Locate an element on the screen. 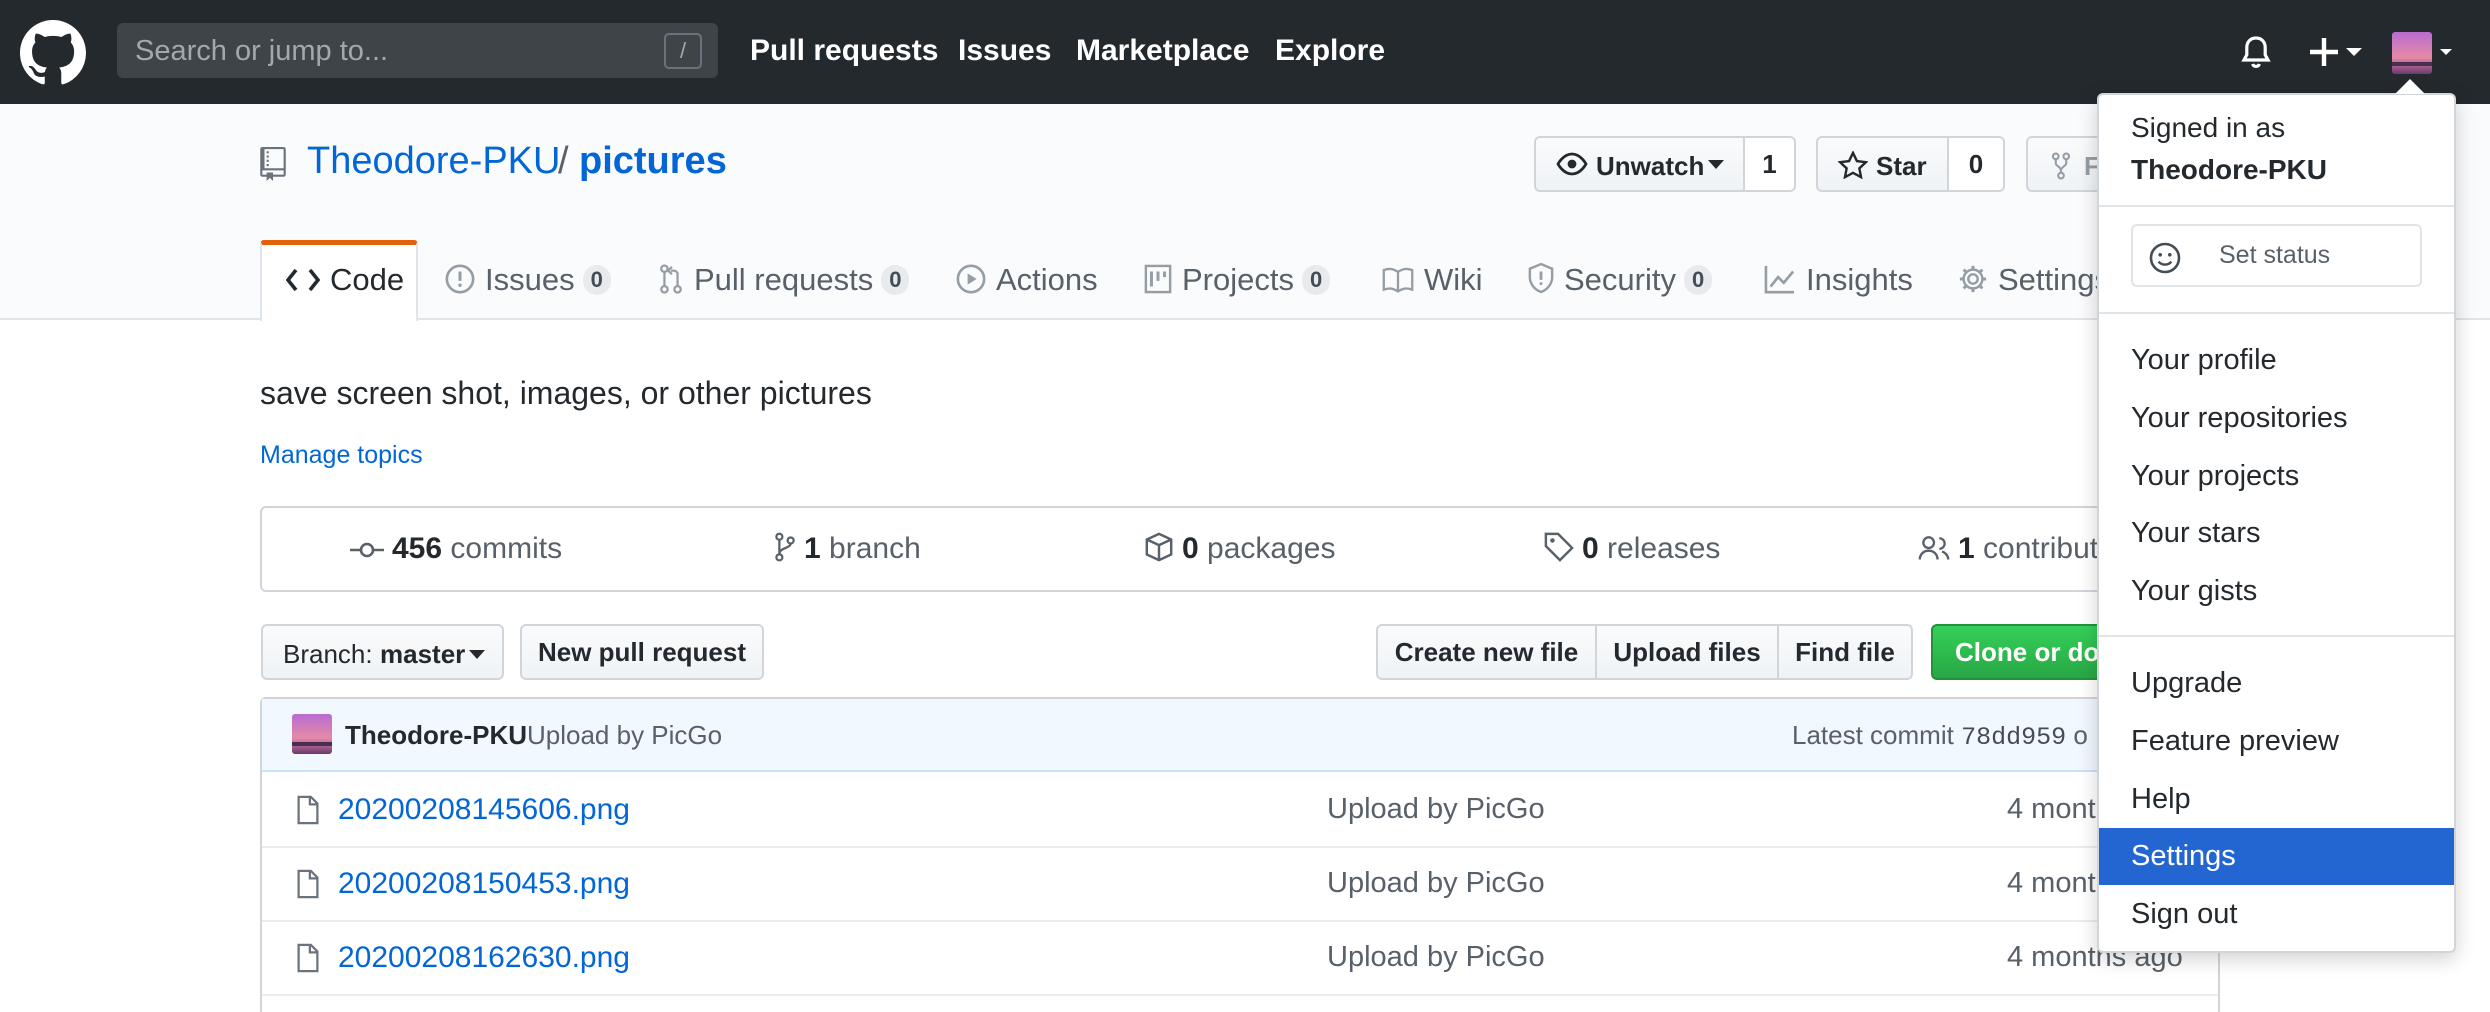 The image size is (2490, 1012). packages-count: 0 is located at coordinates (1190, 548).